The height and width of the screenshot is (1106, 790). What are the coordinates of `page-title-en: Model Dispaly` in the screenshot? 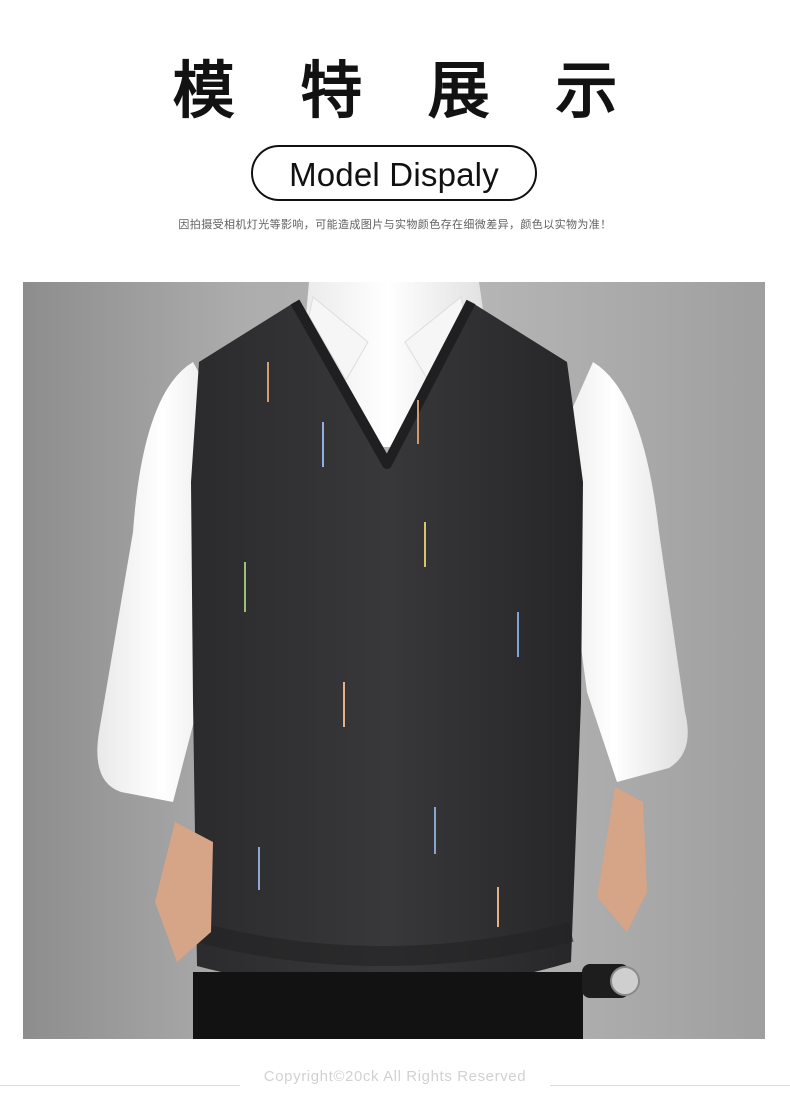 It's located at (394, 174).